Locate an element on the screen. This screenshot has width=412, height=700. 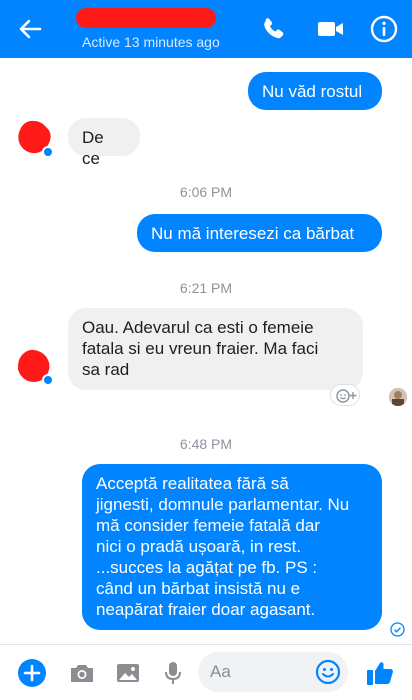
message-line: sa rad is located at coordinates (106, 369).